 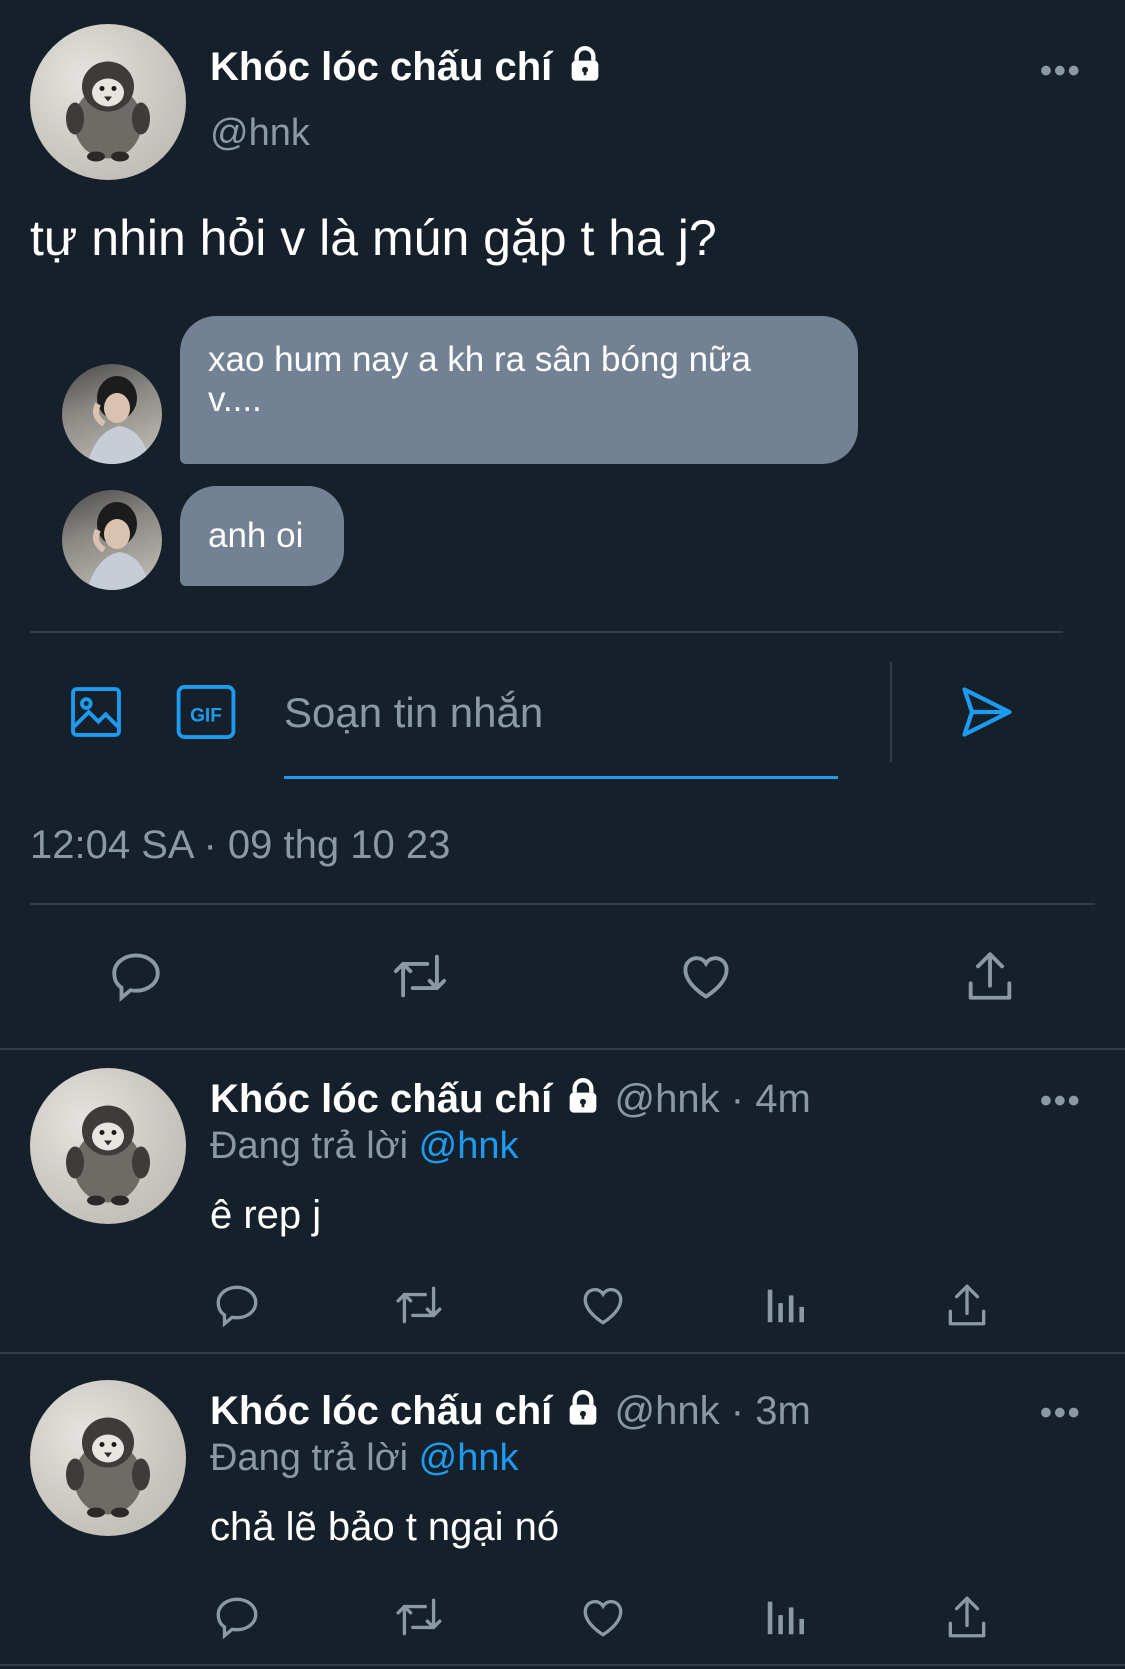 I want to click on dm-message-2: anh oi, so click(x=262, y=536).